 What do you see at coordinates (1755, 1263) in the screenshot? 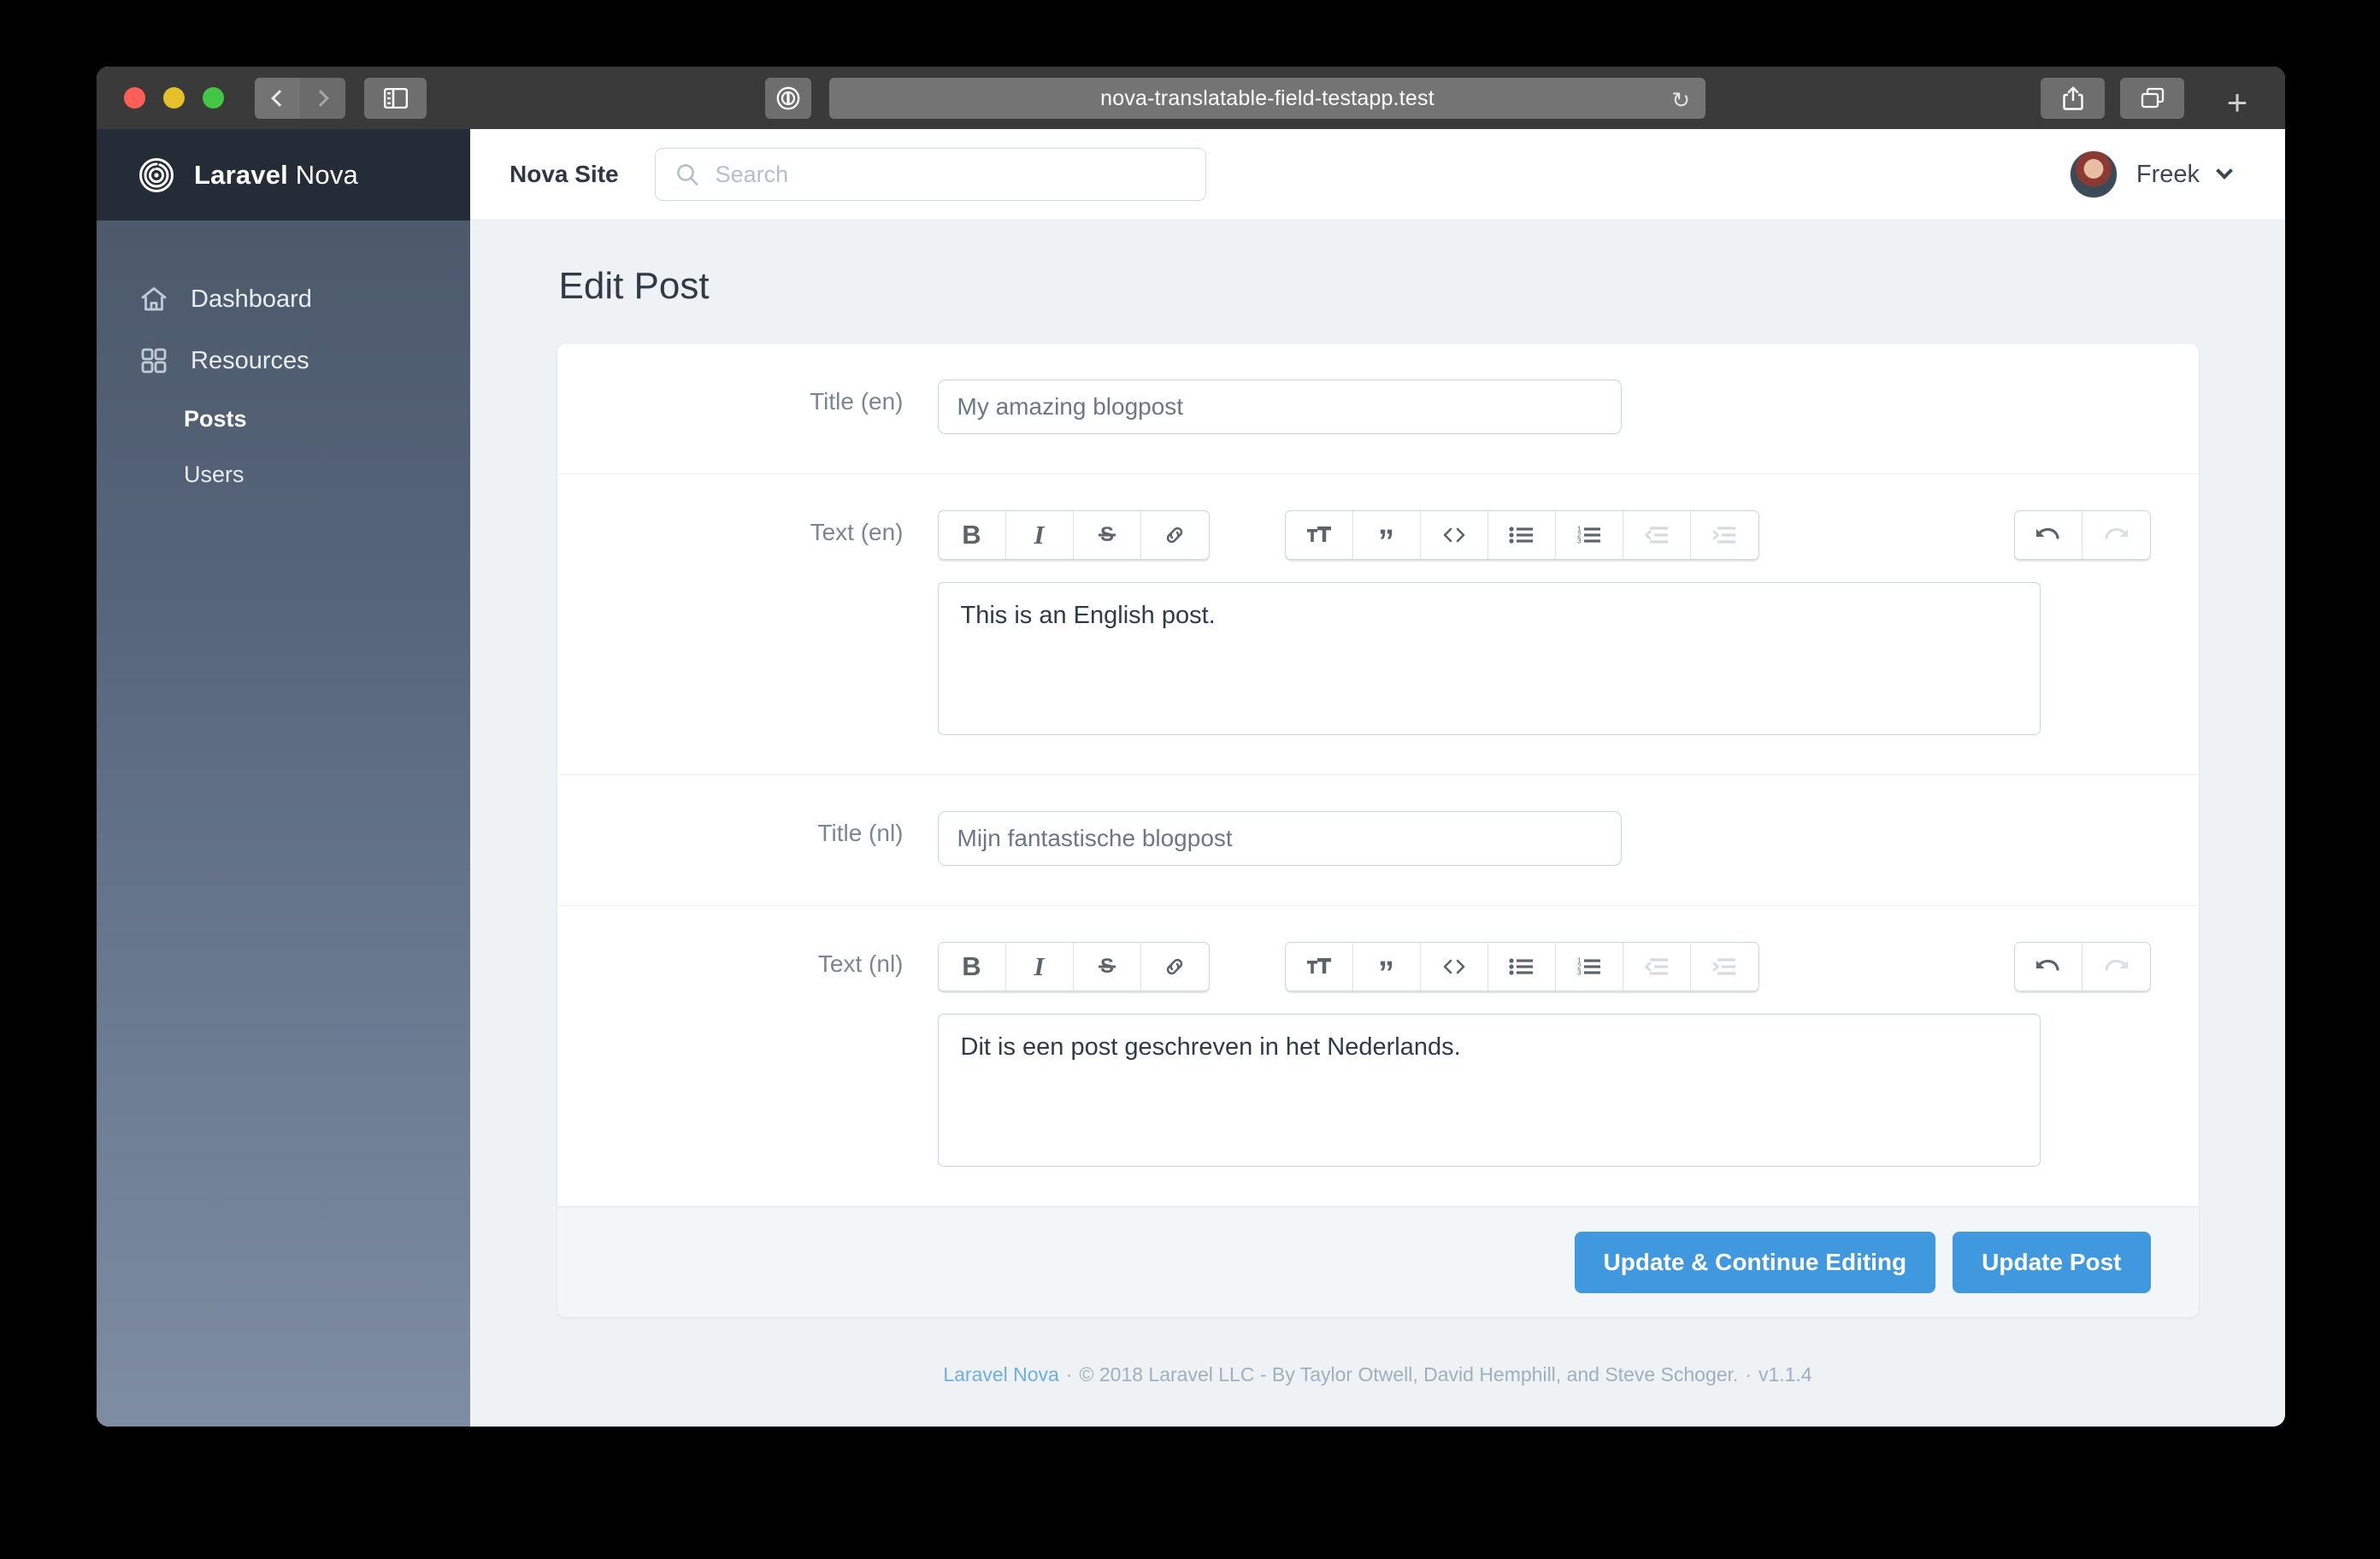
I see `update-continue-editing-button: Update & Continue Editing` at bounding box center [1755, 1263].